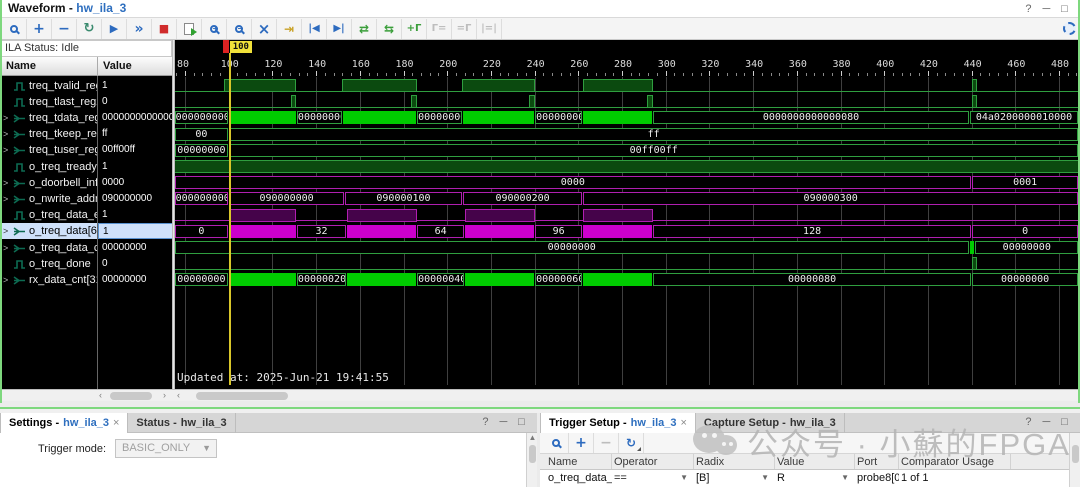 This screenshot has height=487, width=1080. What do you see at coordinates (48, 183) in the screenshot?
I see `signal-row-o_doorbell_info[15:0]: > o_doorbell_info[15:0]` at bounding box center [48, 183].